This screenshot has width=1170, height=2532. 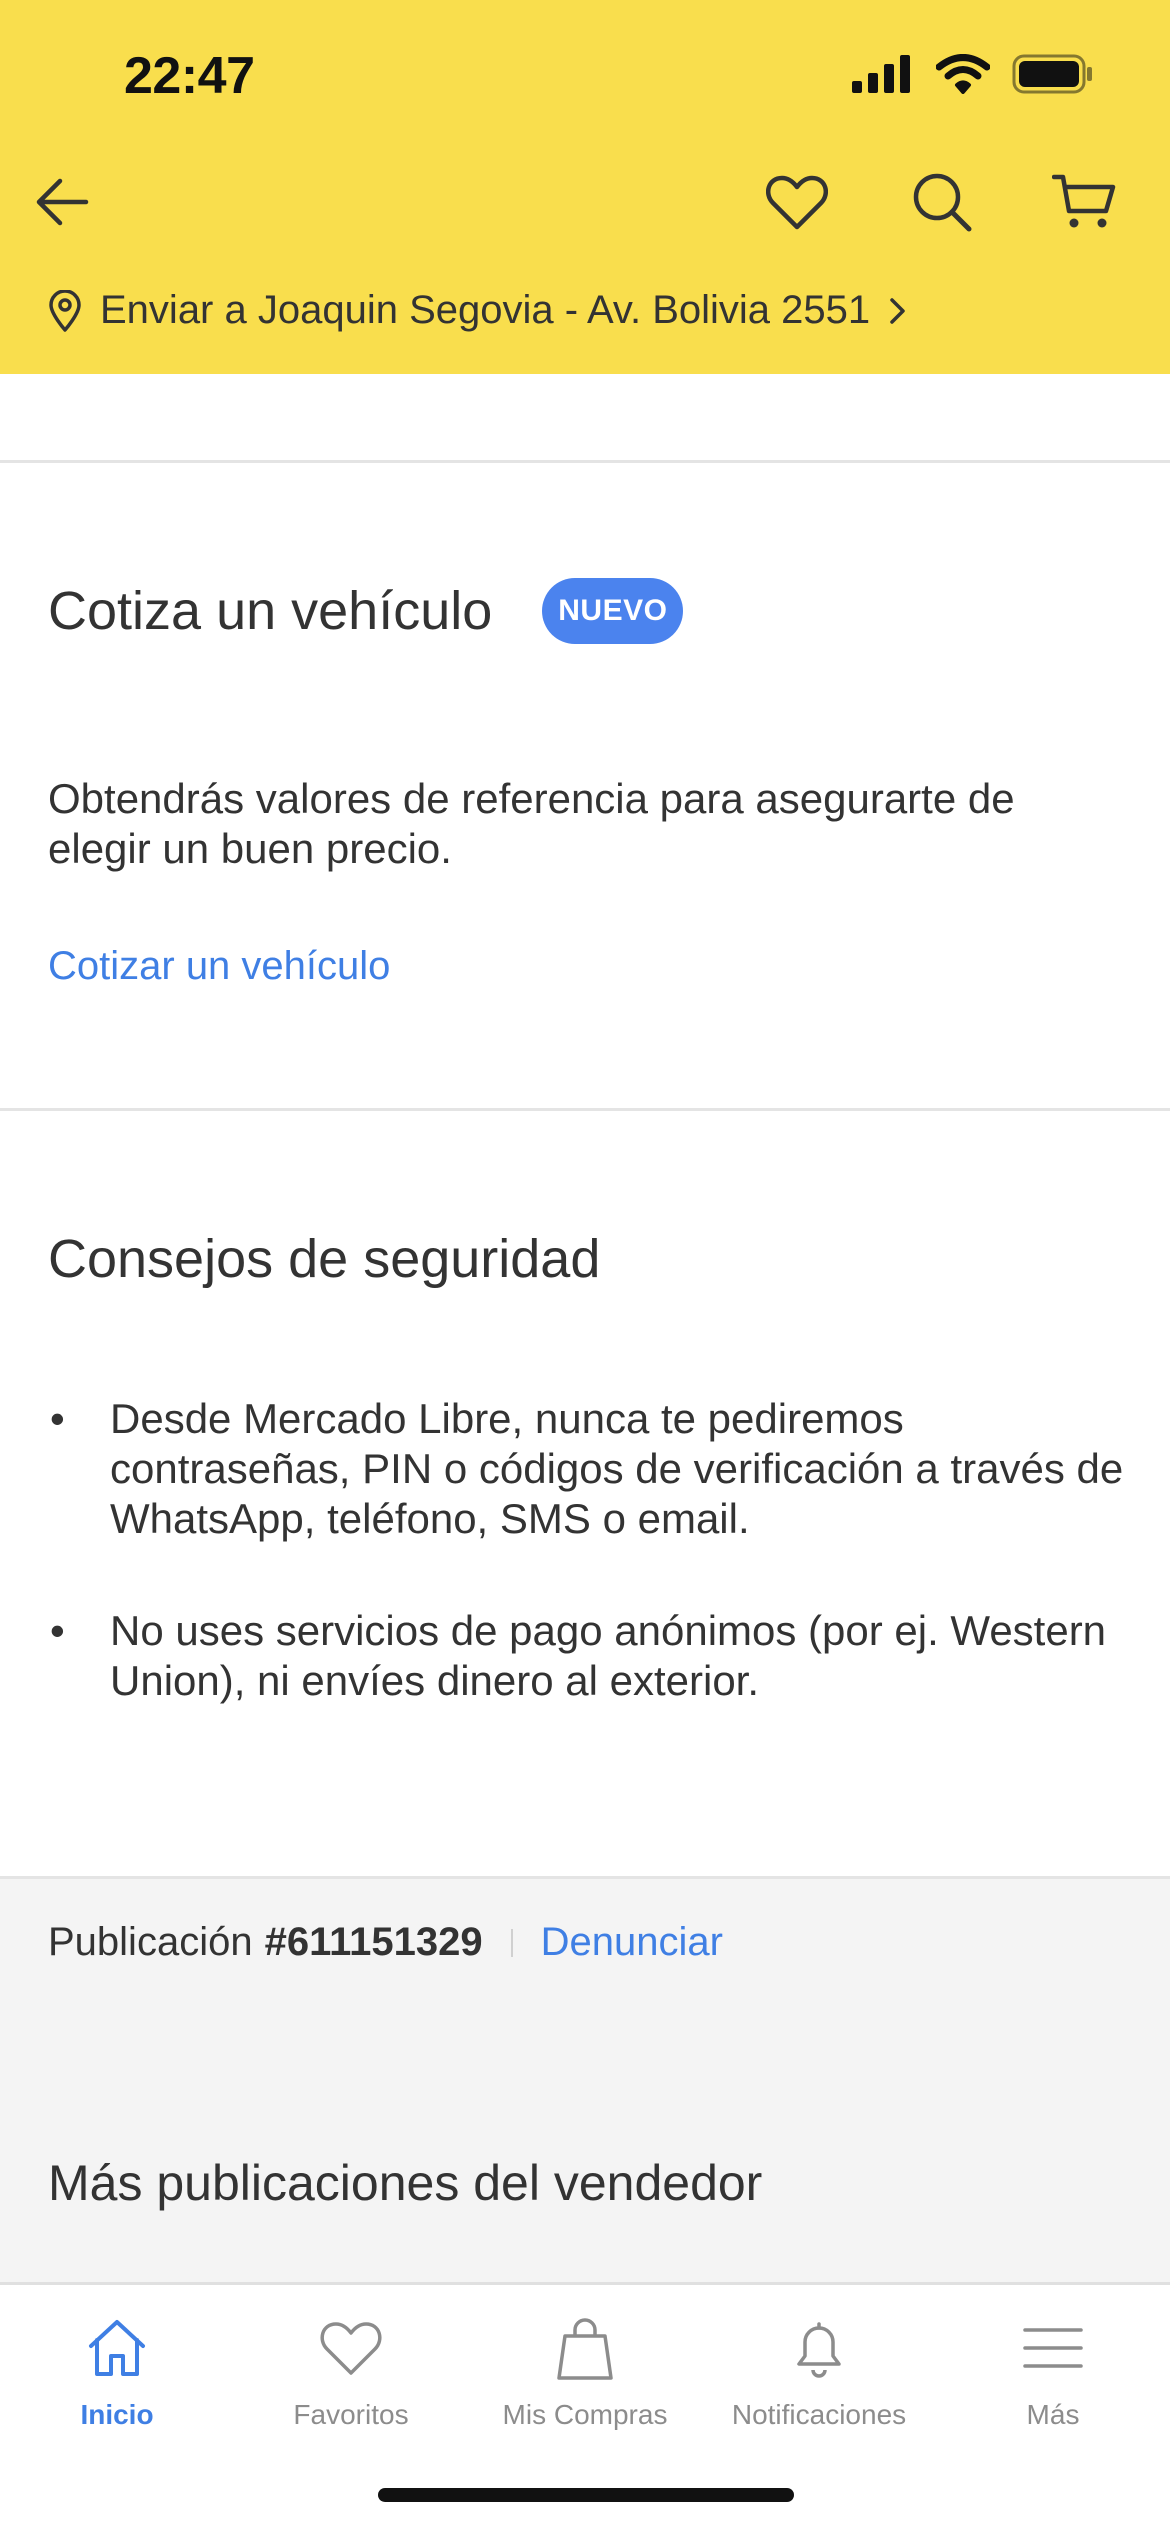 What do you see at coordinates (586, 2495) in the screenshot?
I see `home-indicator` at bounding box center [586, 2495].